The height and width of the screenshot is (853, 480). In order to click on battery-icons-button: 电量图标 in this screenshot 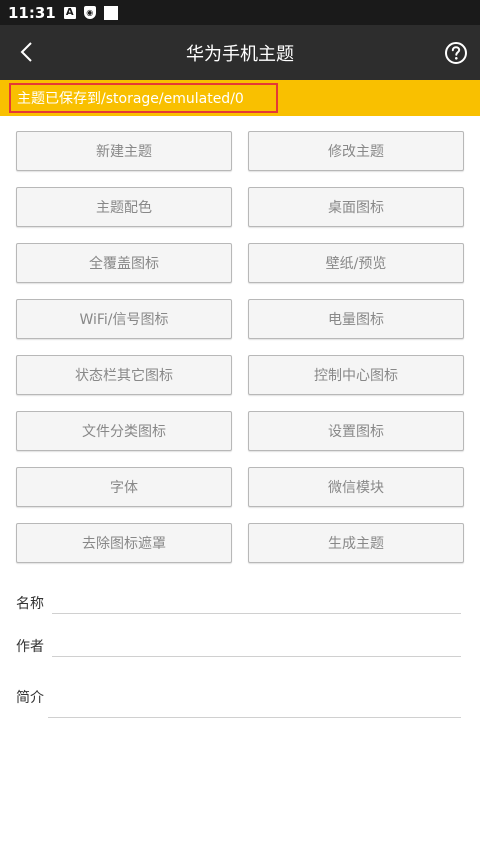, I will do `click(356, 319)`.